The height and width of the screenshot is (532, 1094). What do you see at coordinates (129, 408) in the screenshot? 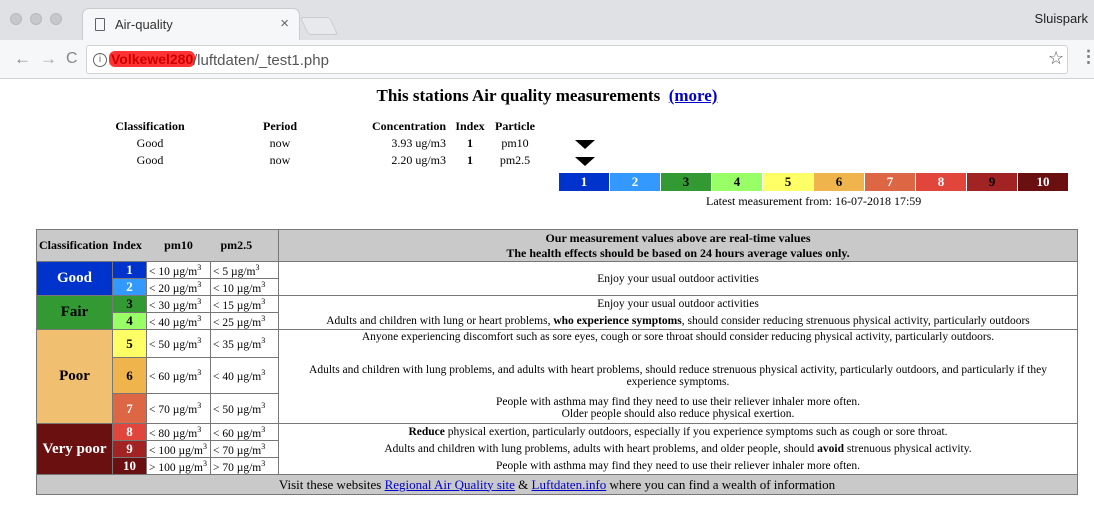
I see `index-cell: 7` at bounding box center [129, 408].